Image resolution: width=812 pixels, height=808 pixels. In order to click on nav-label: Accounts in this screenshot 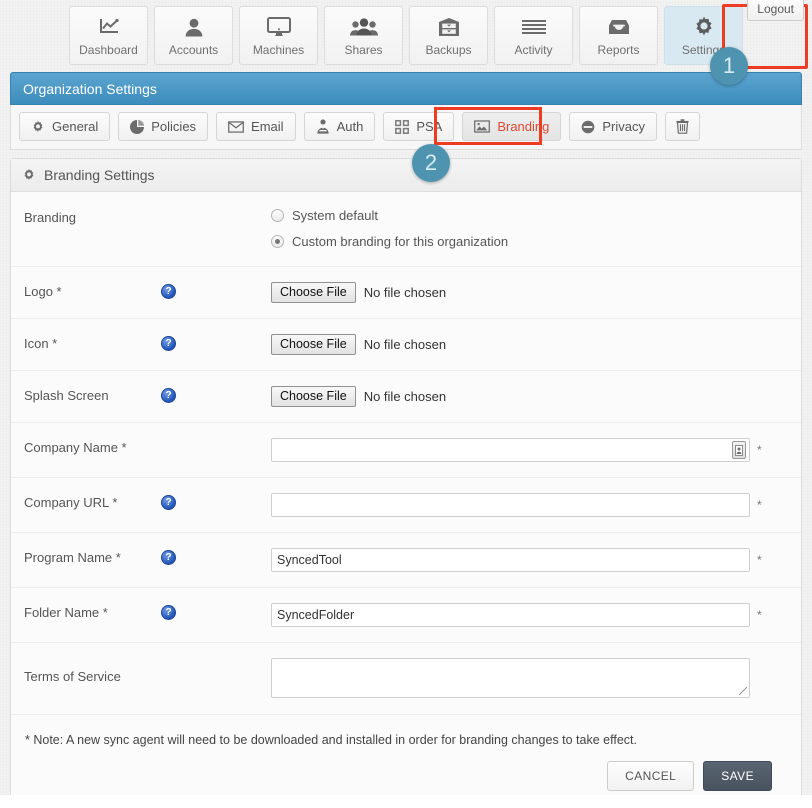, I will do `click(193, 50)`.